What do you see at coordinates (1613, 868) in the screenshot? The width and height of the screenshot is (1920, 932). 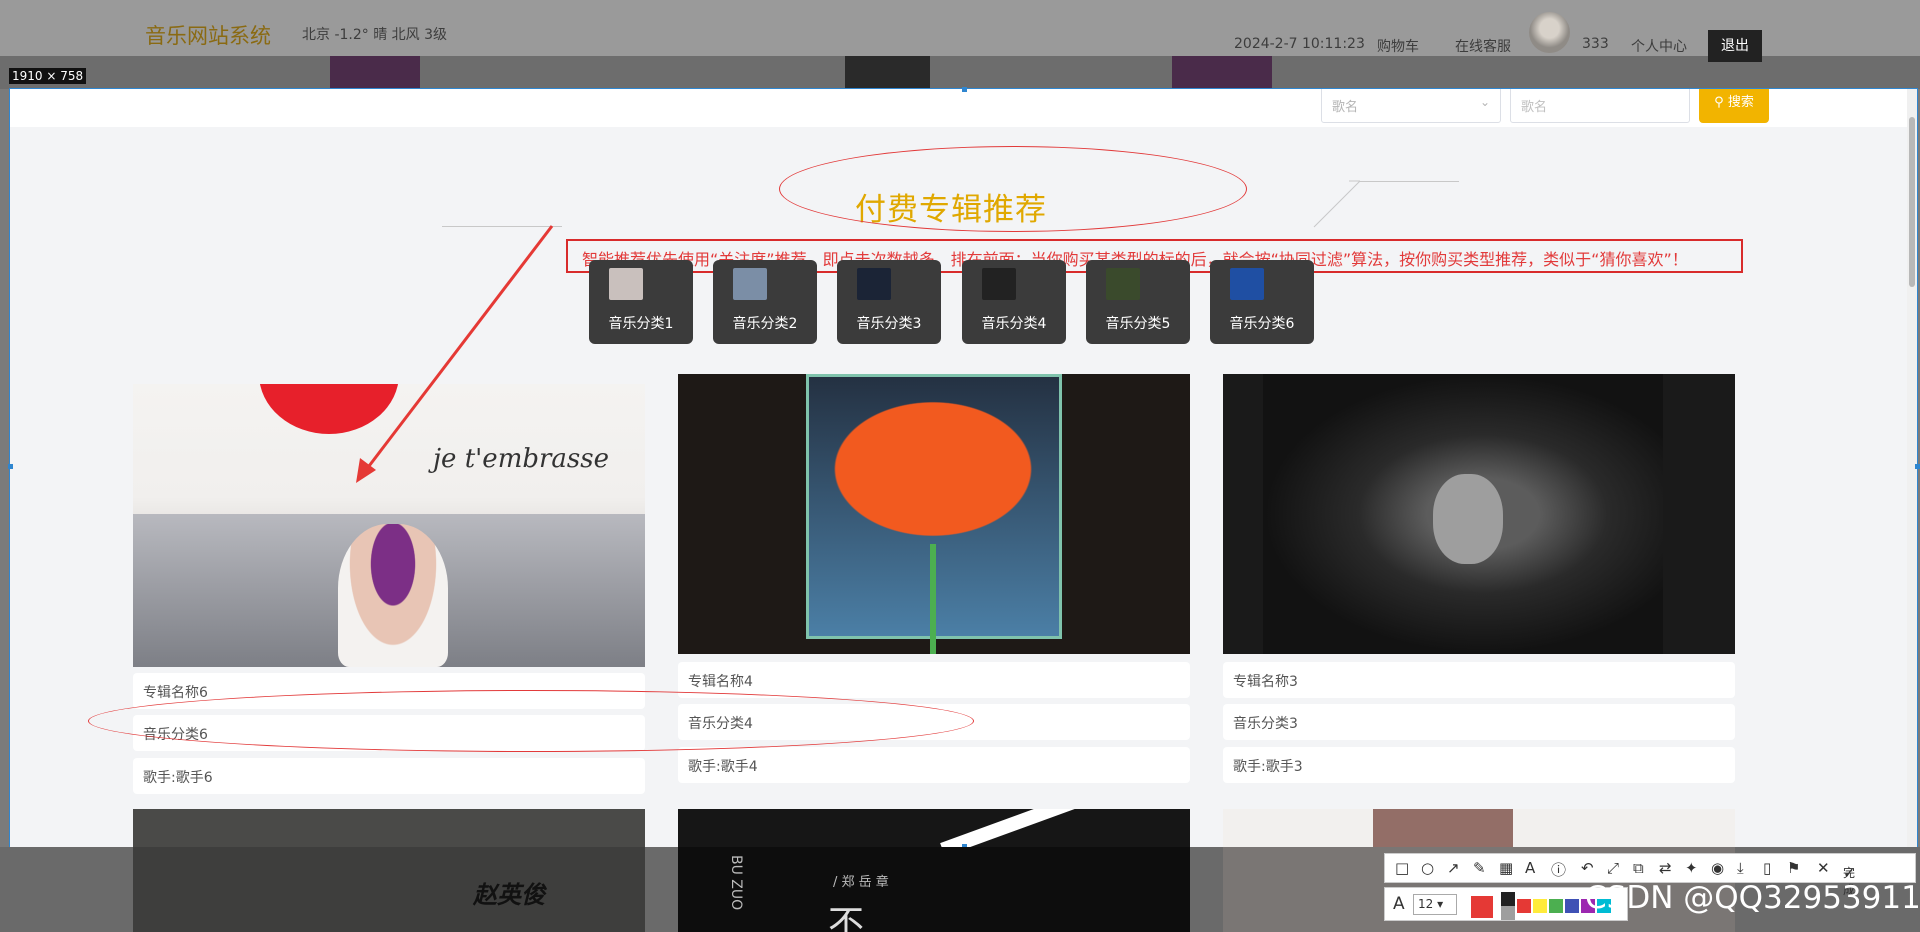 I see `scroll-capture-icon: ⤢` at bounding box center [1613, 868].